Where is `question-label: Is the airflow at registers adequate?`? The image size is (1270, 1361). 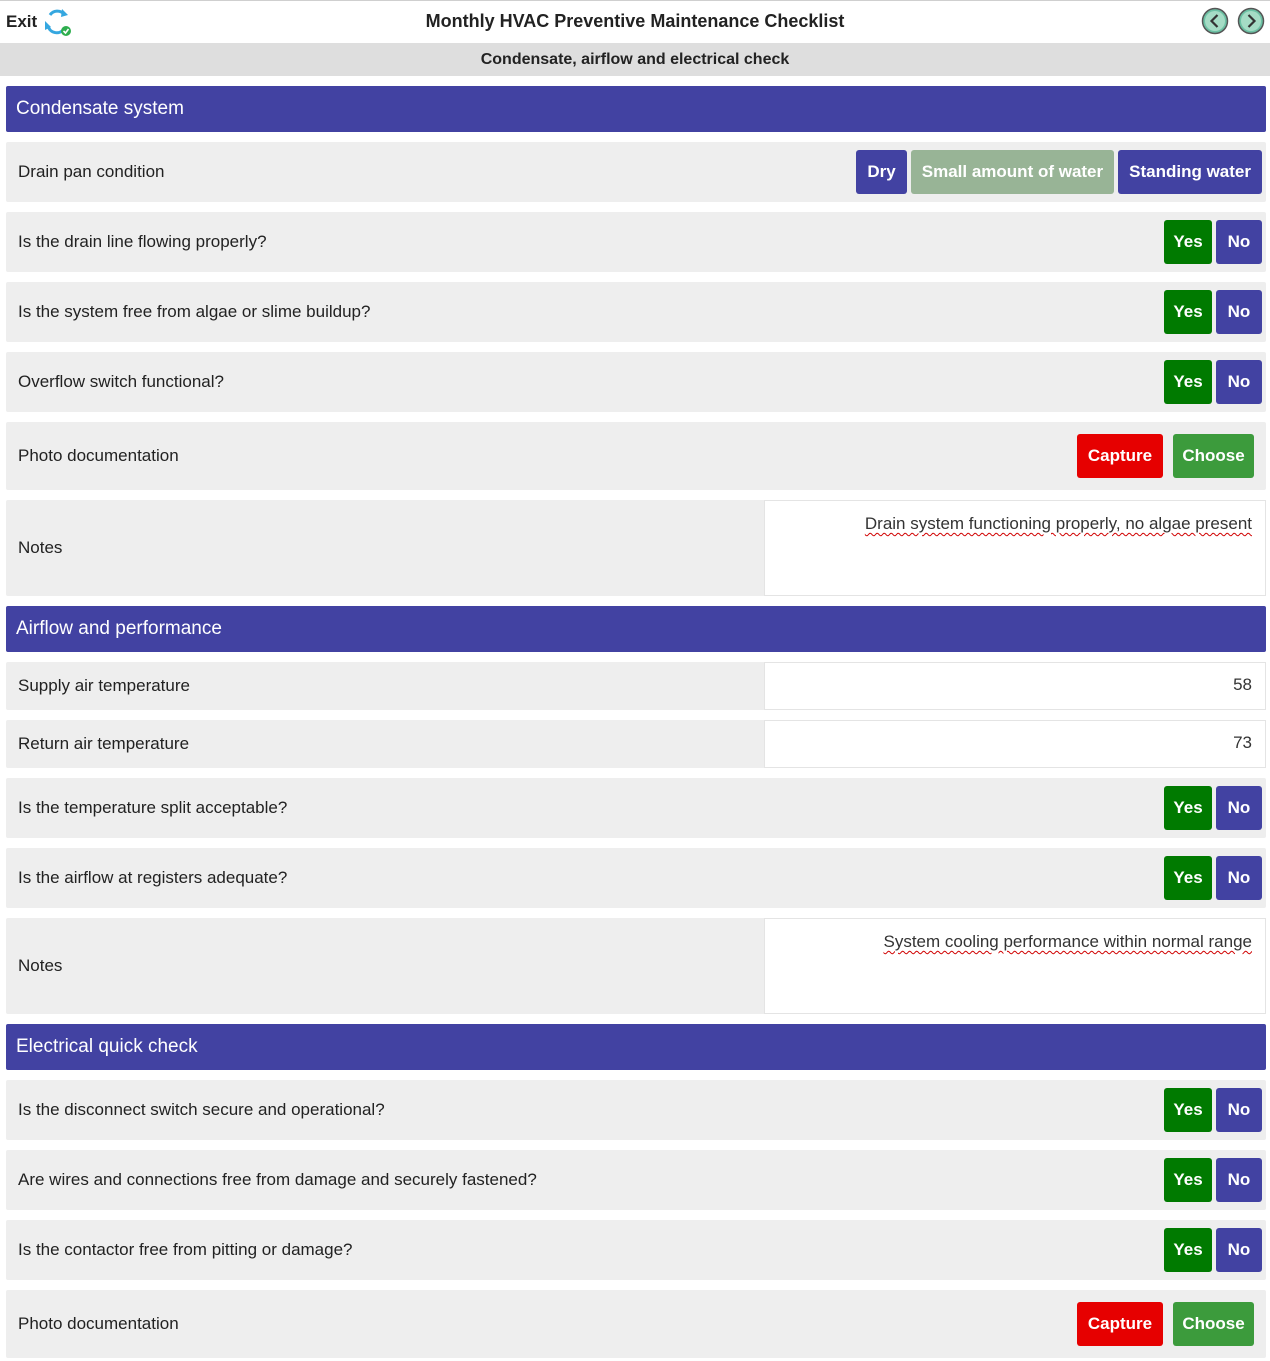 question-label: Is the airflow at registers adequate? is located at coordinates (153, 877).